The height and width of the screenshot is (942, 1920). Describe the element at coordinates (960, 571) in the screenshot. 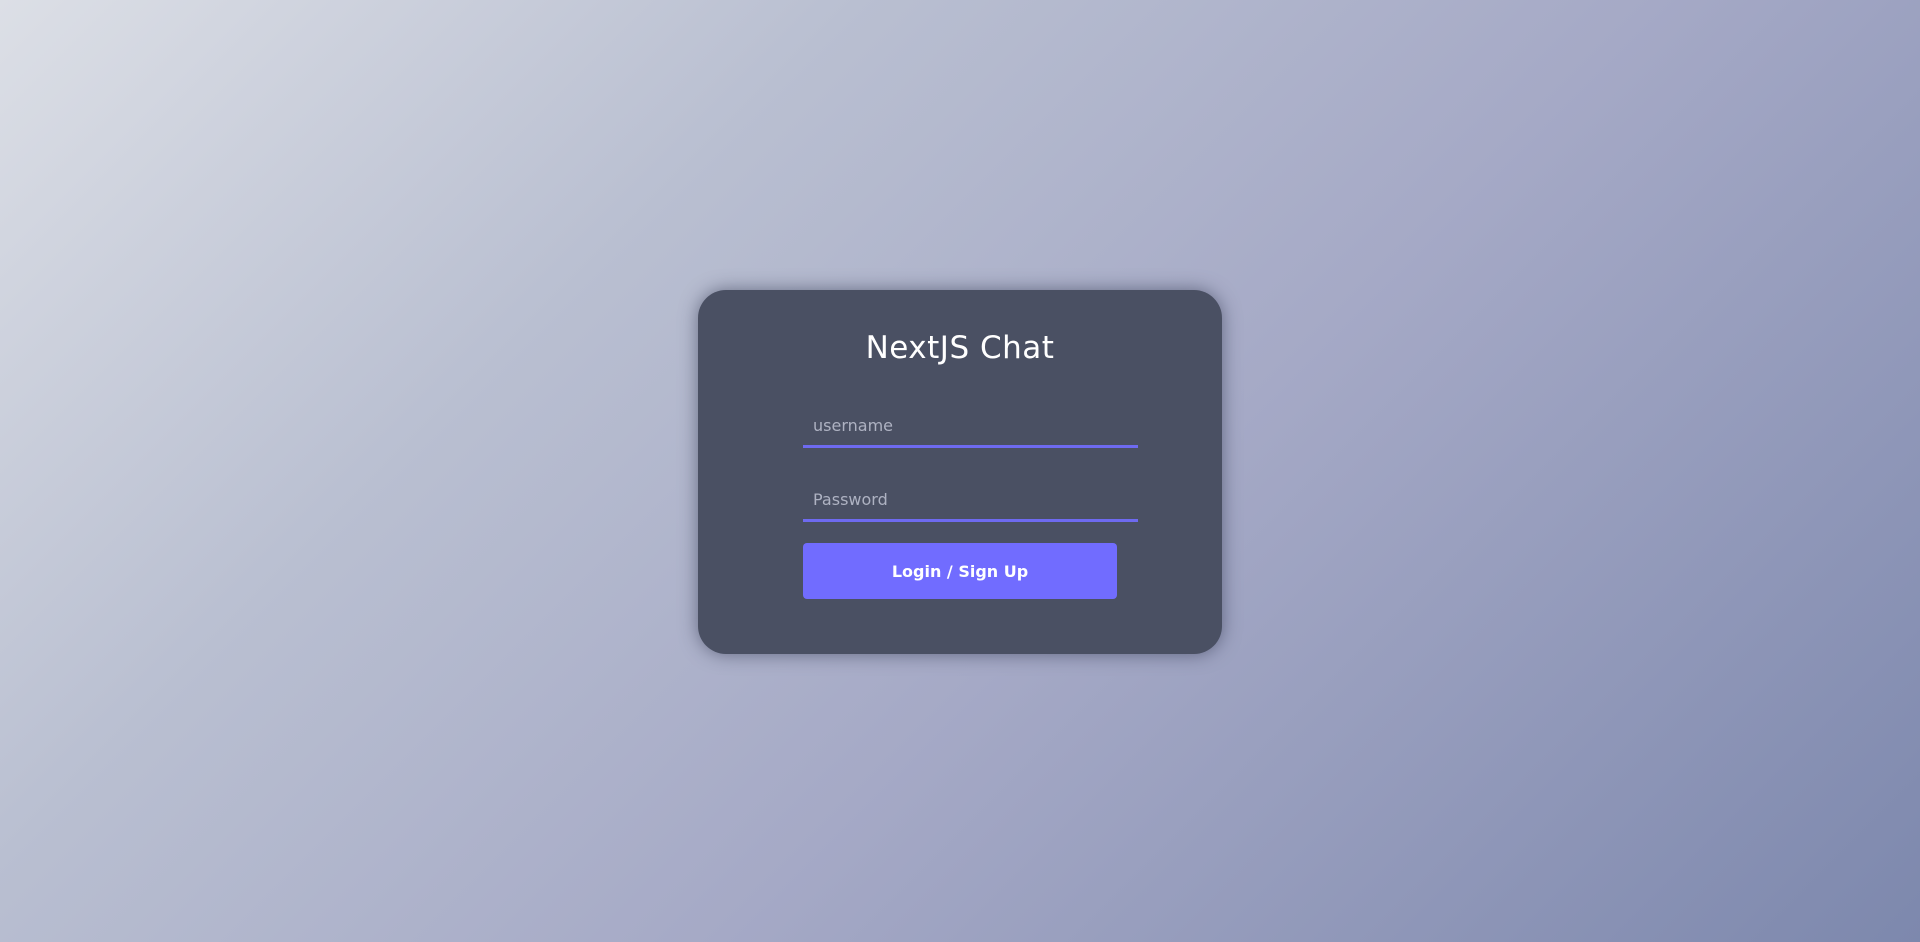

I see `login-signup-button: Login / Sign Up` at that location.